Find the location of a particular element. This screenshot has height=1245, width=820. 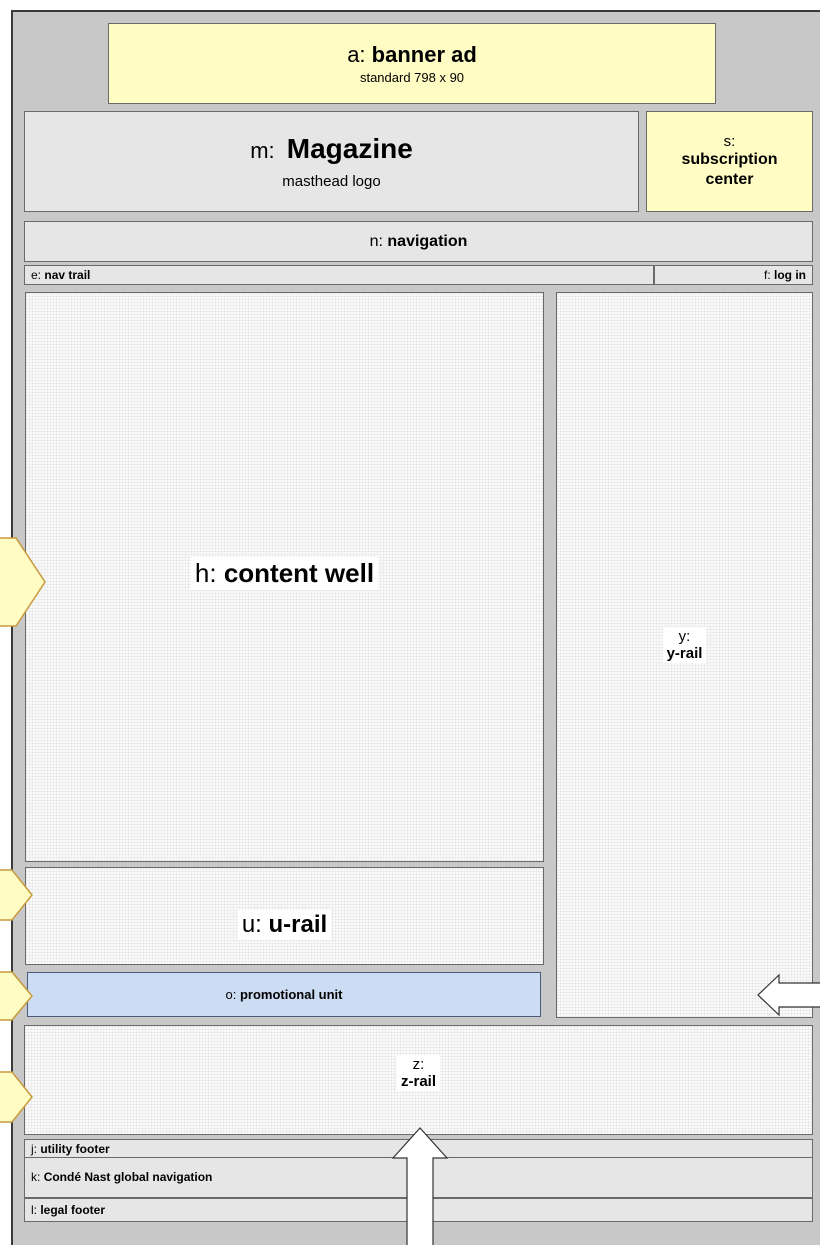

z-rail-box: z: z-rail is located at coordinates (418, 1080).